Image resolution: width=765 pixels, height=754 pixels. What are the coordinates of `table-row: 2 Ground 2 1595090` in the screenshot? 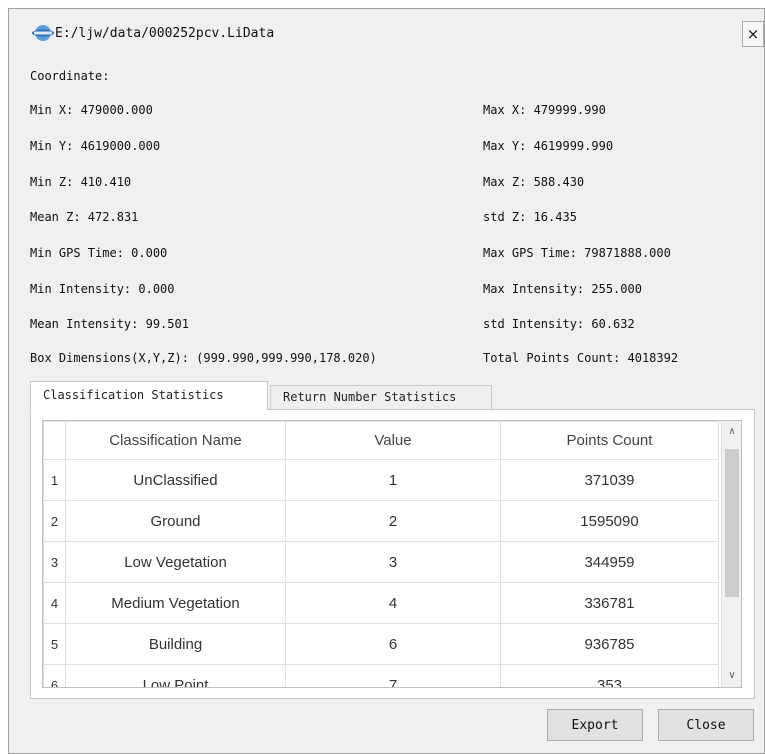 It's located at (381, 521).